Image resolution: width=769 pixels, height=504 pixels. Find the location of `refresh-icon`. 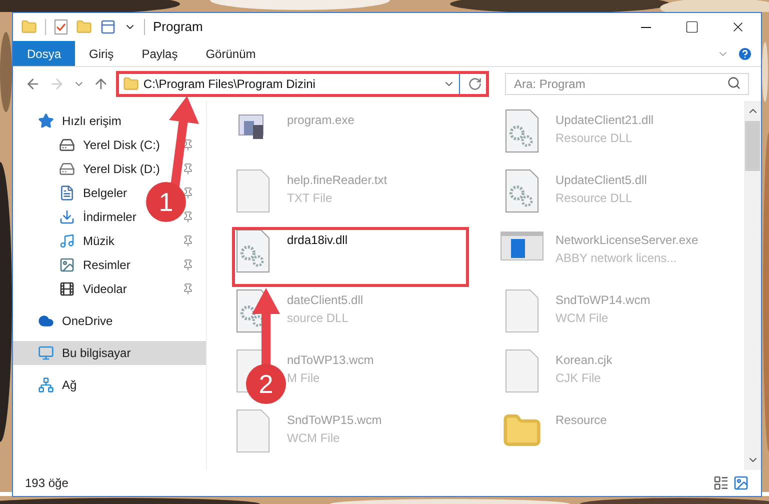

refresh-icon is located at coordinates (475, 84).